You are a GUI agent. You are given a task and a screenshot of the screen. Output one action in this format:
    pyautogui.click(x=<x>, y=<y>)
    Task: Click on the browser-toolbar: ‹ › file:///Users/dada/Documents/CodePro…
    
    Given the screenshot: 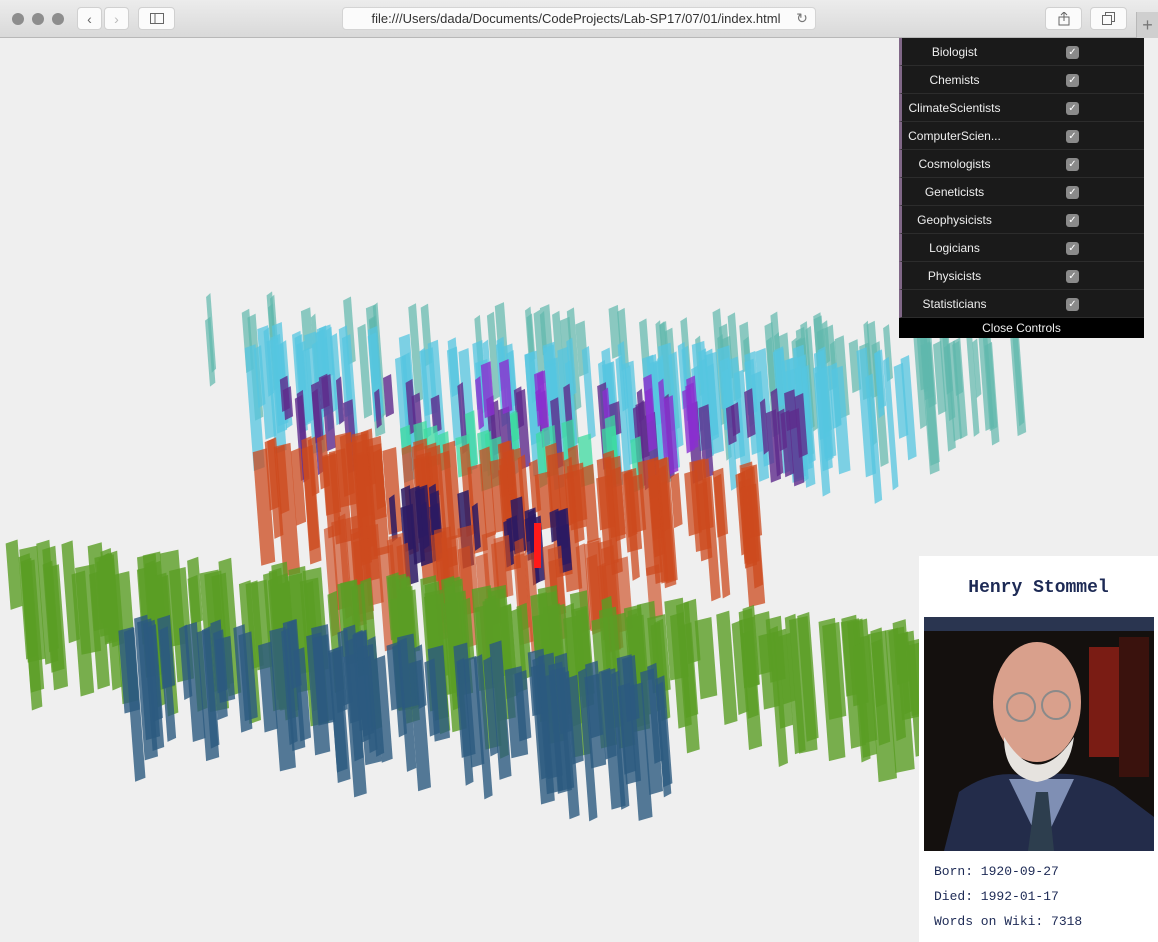 What is the action you would take?
    pyautogui.click(x=579, y=19)
    